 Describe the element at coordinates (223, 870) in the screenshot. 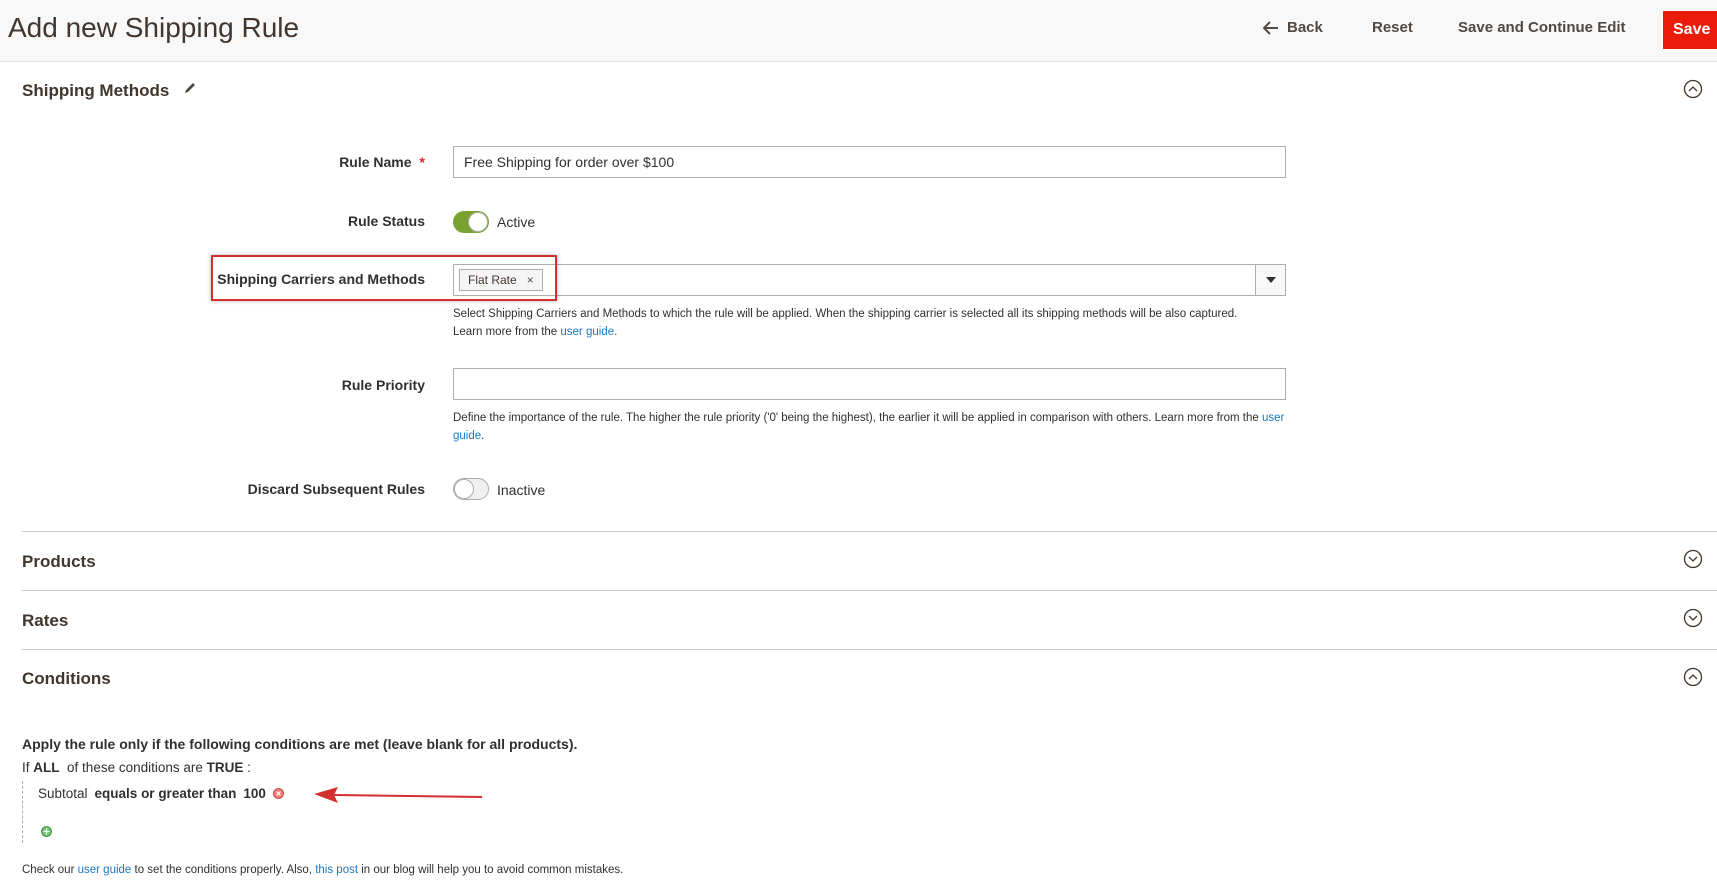

I see `footer-text-2: to set the conditions properly. Also,` at that location.